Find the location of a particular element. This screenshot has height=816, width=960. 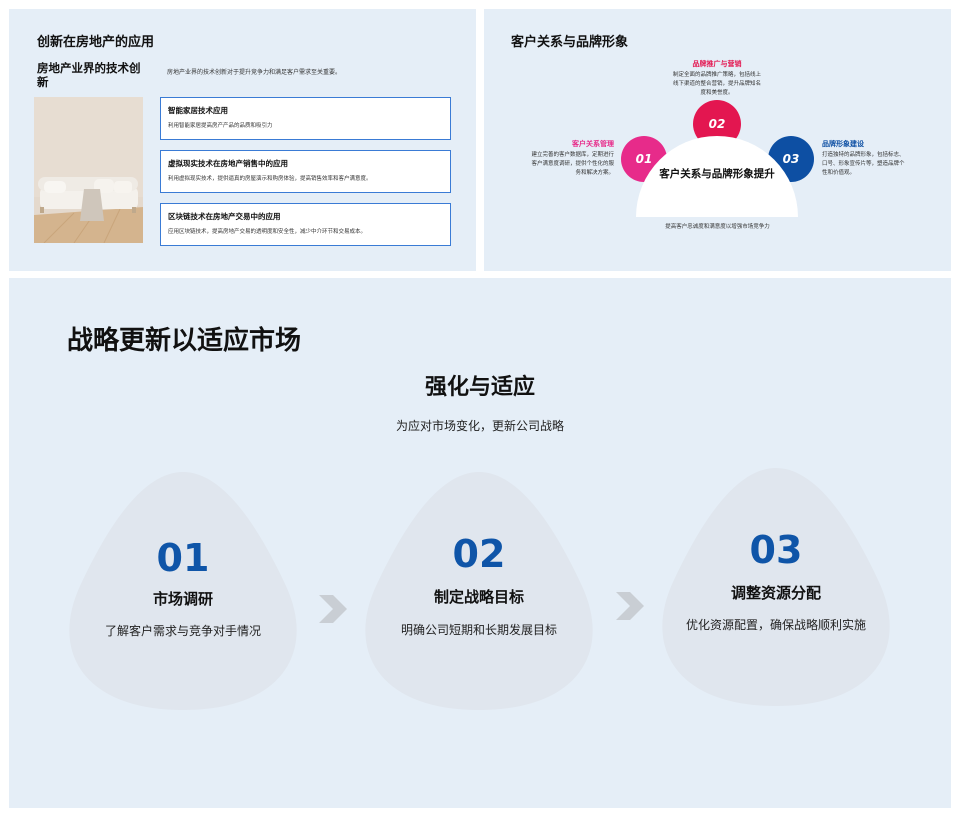

card-smart-home: 智能家居技术应用 利用智能家居提高房产产品的品质和吸引力 is located at coordinates (305, 118).